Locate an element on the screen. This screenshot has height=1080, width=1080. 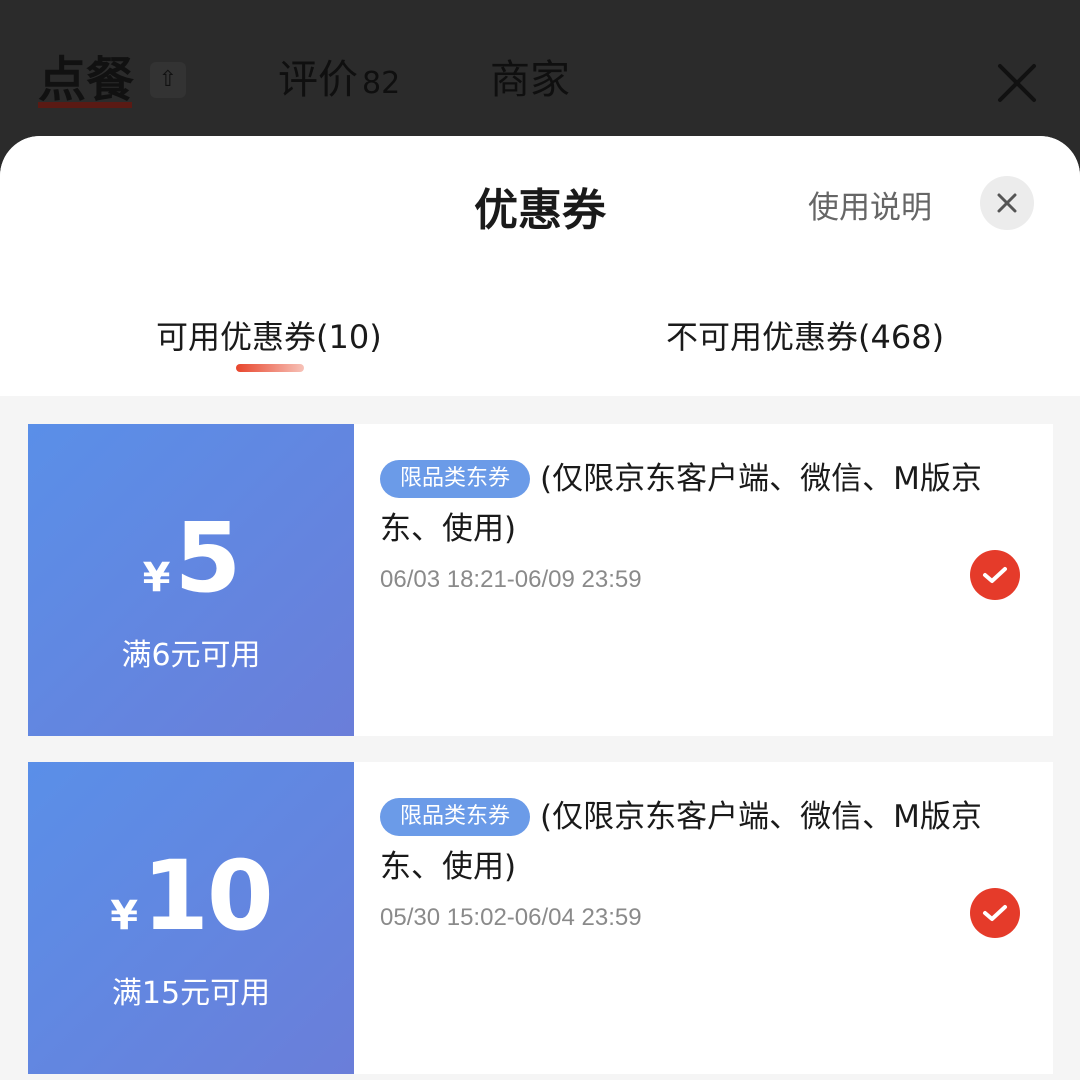
tab-merchant: 商家 is located at coordinates (530, 80).